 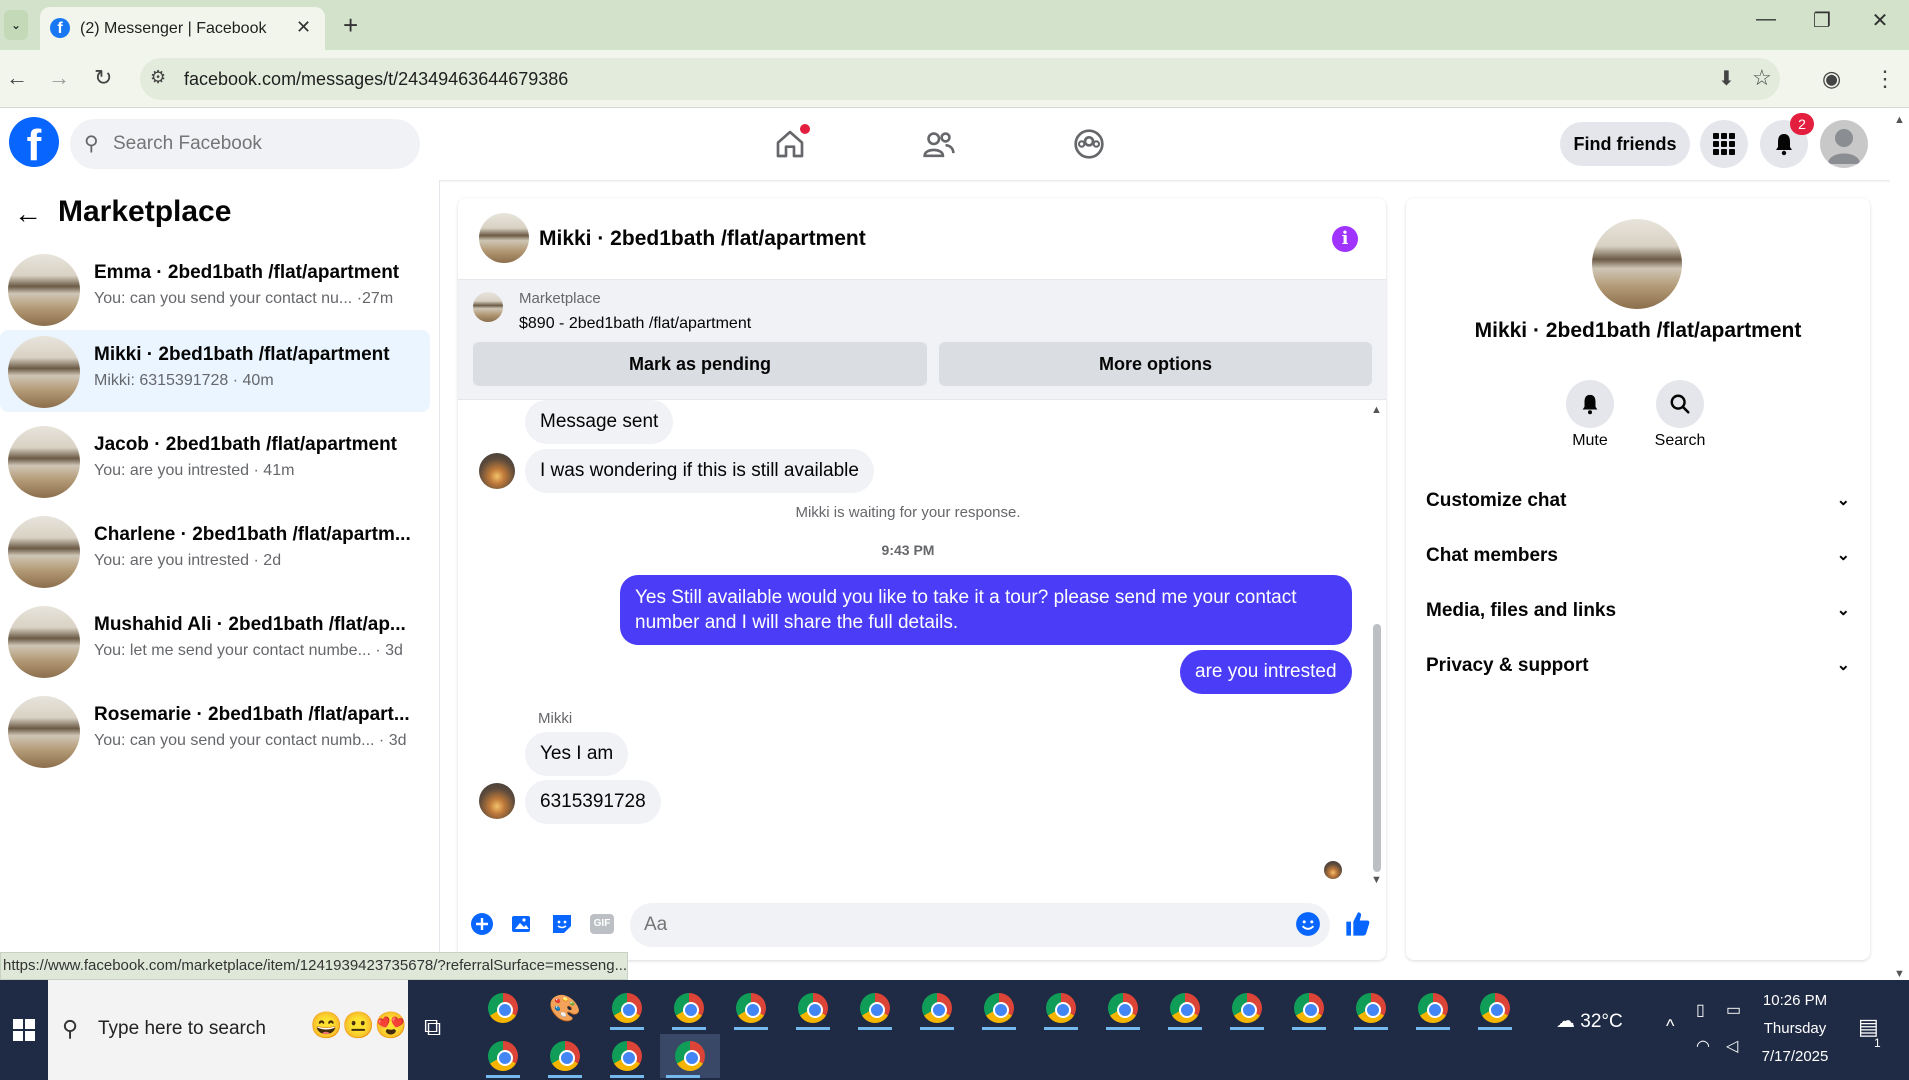 What do you see at coordinates (1089, 144) in the screenshot?
I see `groups-icon` at bounding box center [1089, 144].